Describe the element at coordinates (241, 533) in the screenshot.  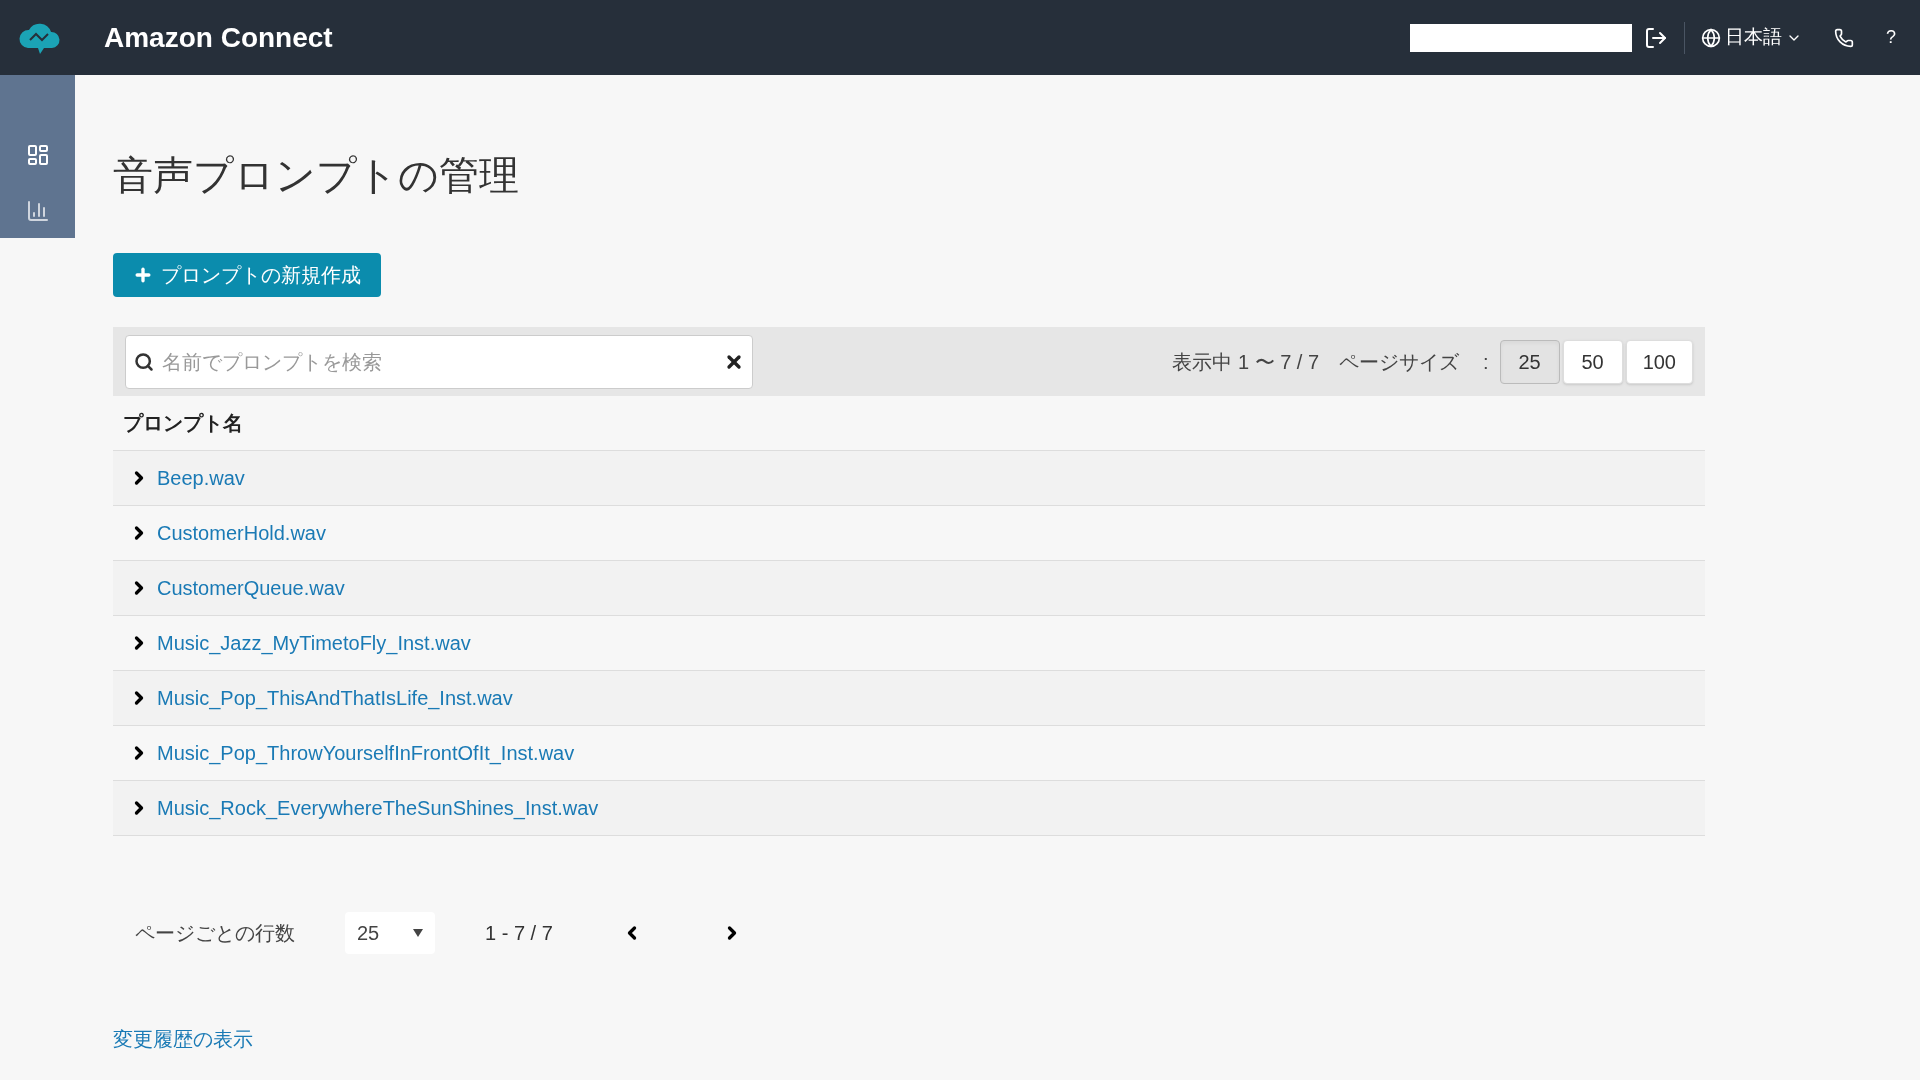
I see `prompt-link: CustomerHold.wav` at that location.